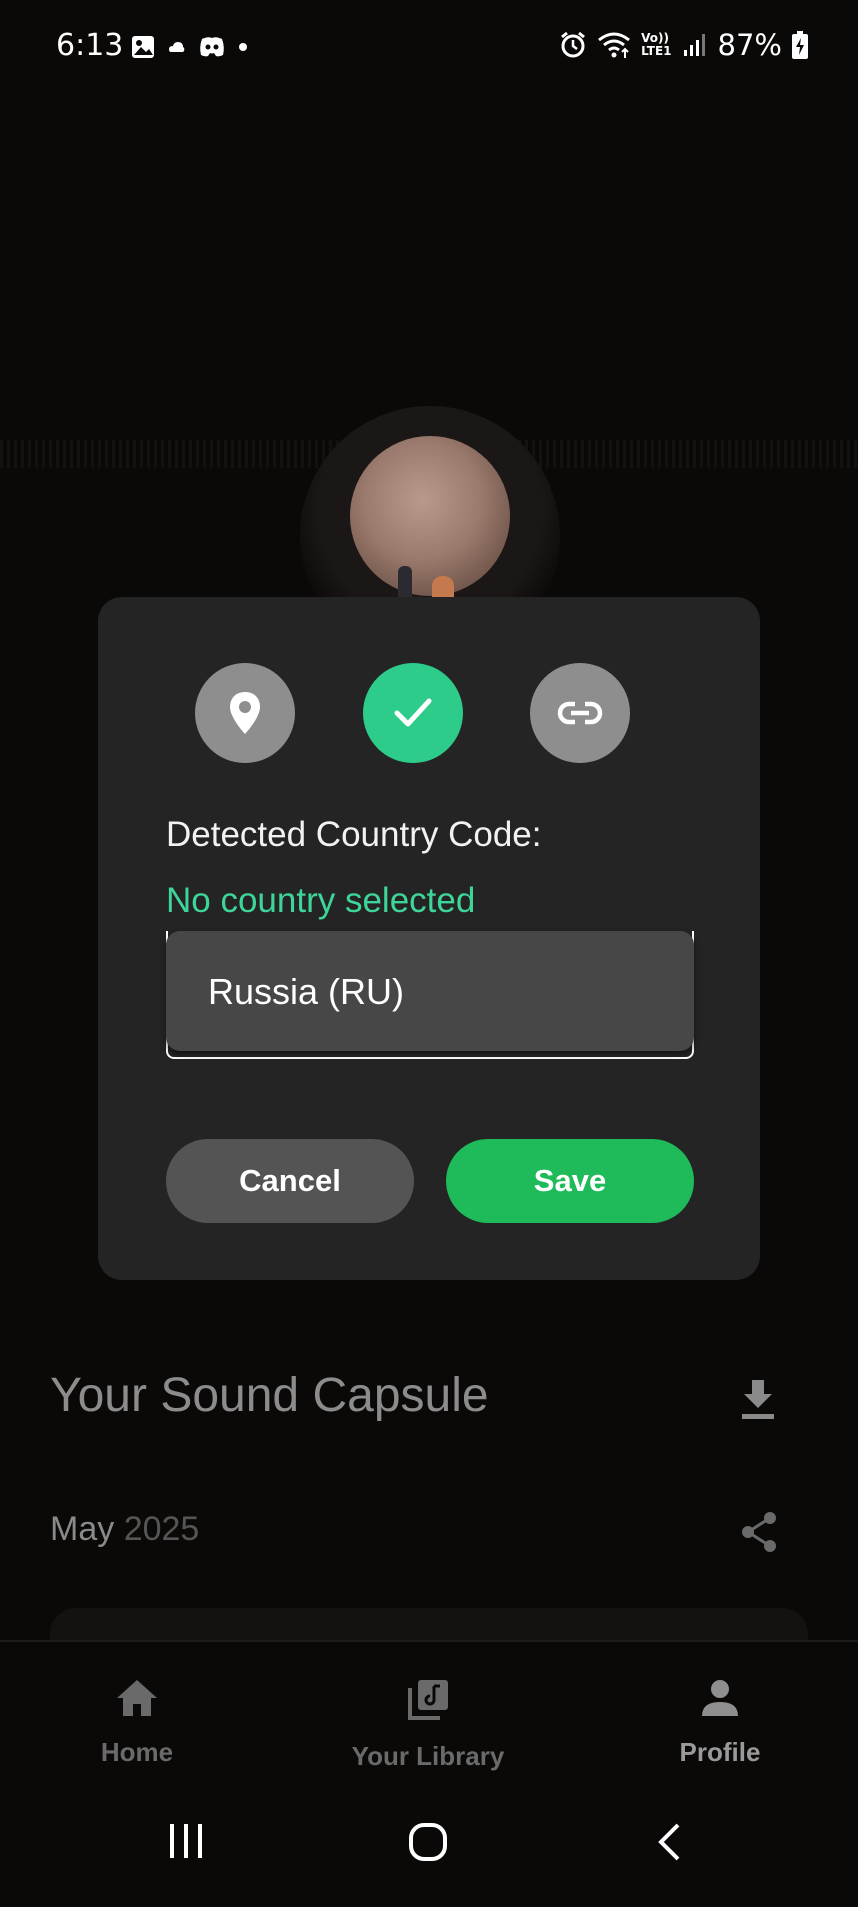  What do you see at coordinates (759, 1532) in the screenshot?
I see `share-icon` at bounding box center [759, 1532].